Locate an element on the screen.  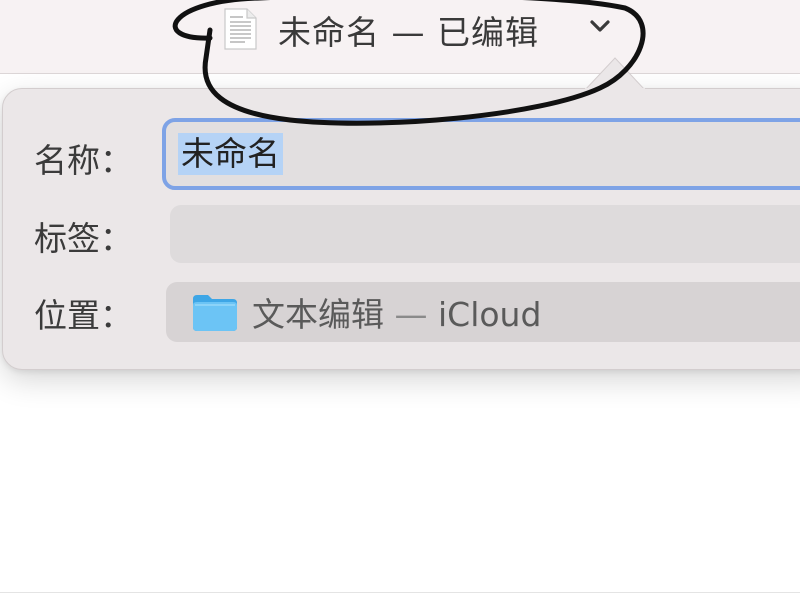
chevron-down-icon is located at coordinates (600, 26).